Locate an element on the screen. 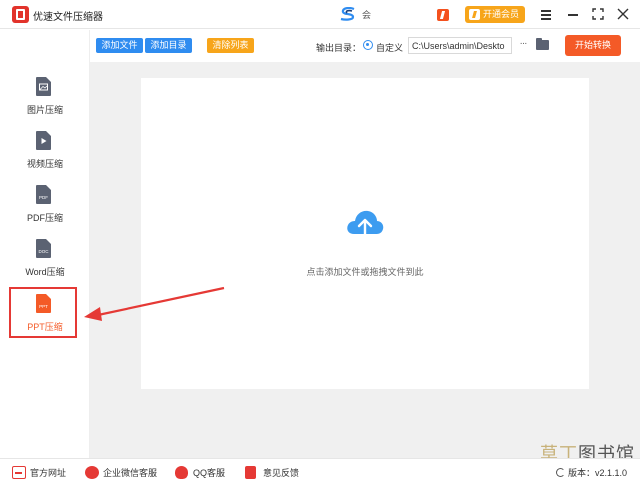 The image size is (640, 486). qq-support-label: QQ客服 is located at coordinates (209, 473).